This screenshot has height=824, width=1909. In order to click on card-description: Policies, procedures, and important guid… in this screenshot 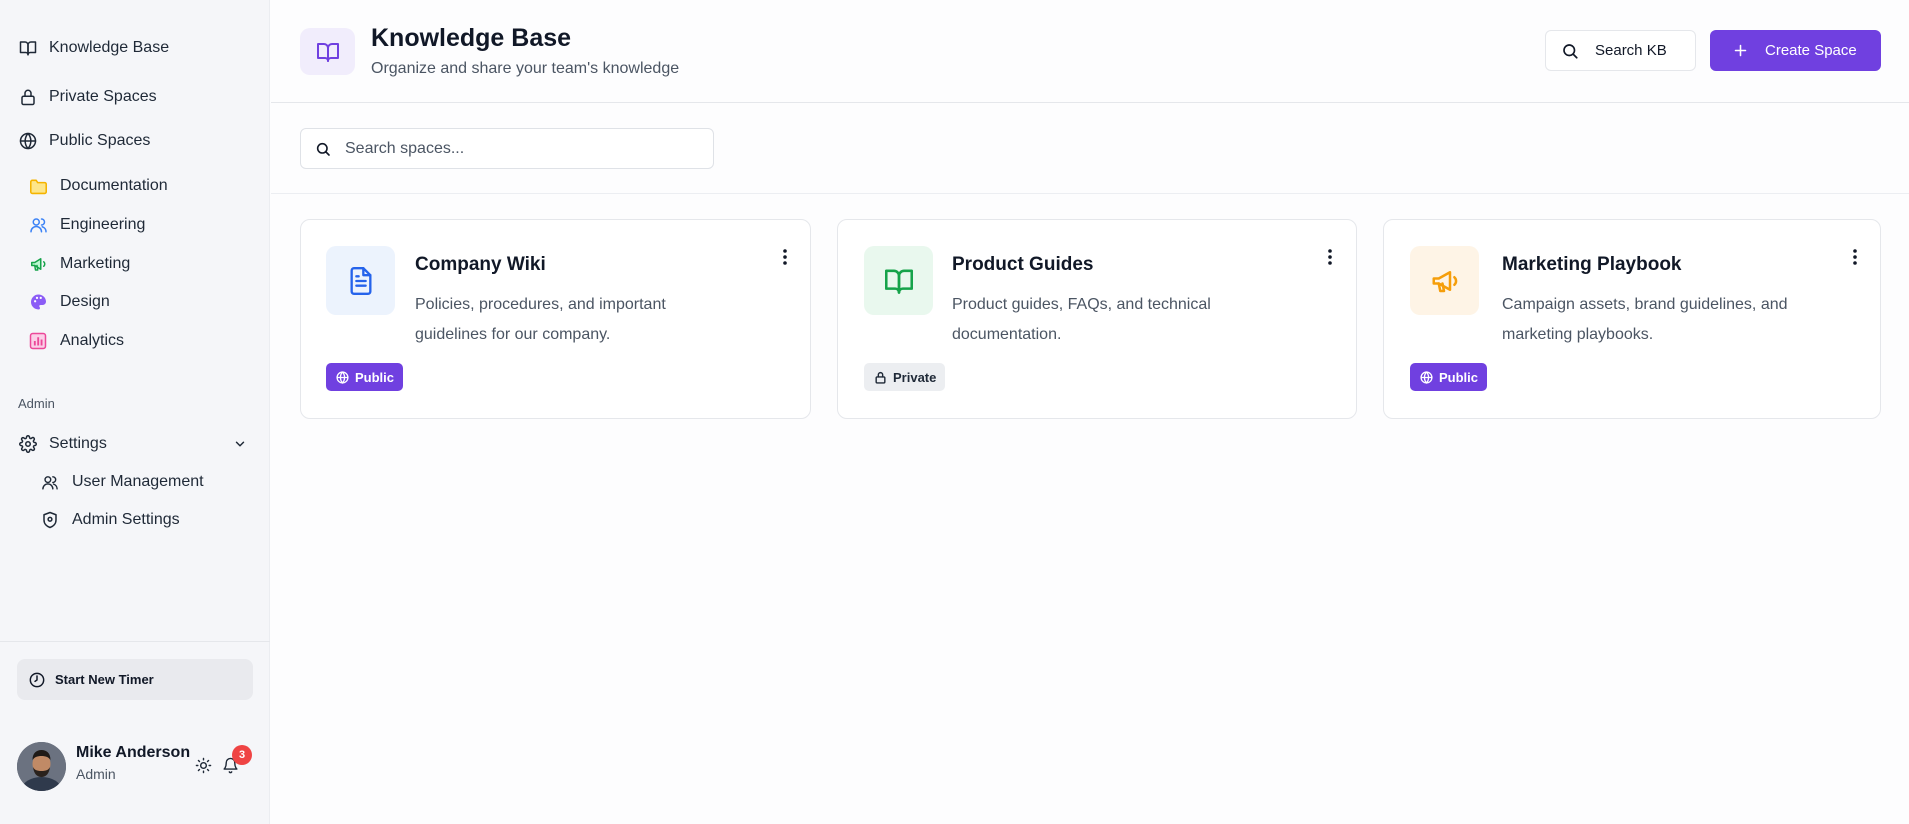, I will do `click(540, 320)`.